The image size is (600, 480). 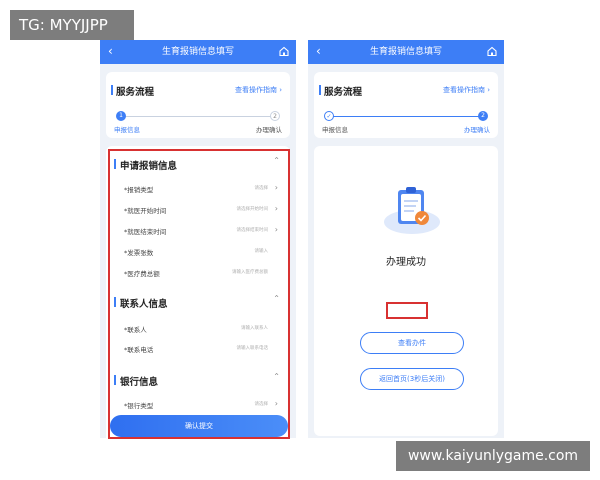 What do you see at coordinates (199, 426) in the screenshot?
I see `confirm-submit-button: 确认提交` at bounding box center [199, 426].